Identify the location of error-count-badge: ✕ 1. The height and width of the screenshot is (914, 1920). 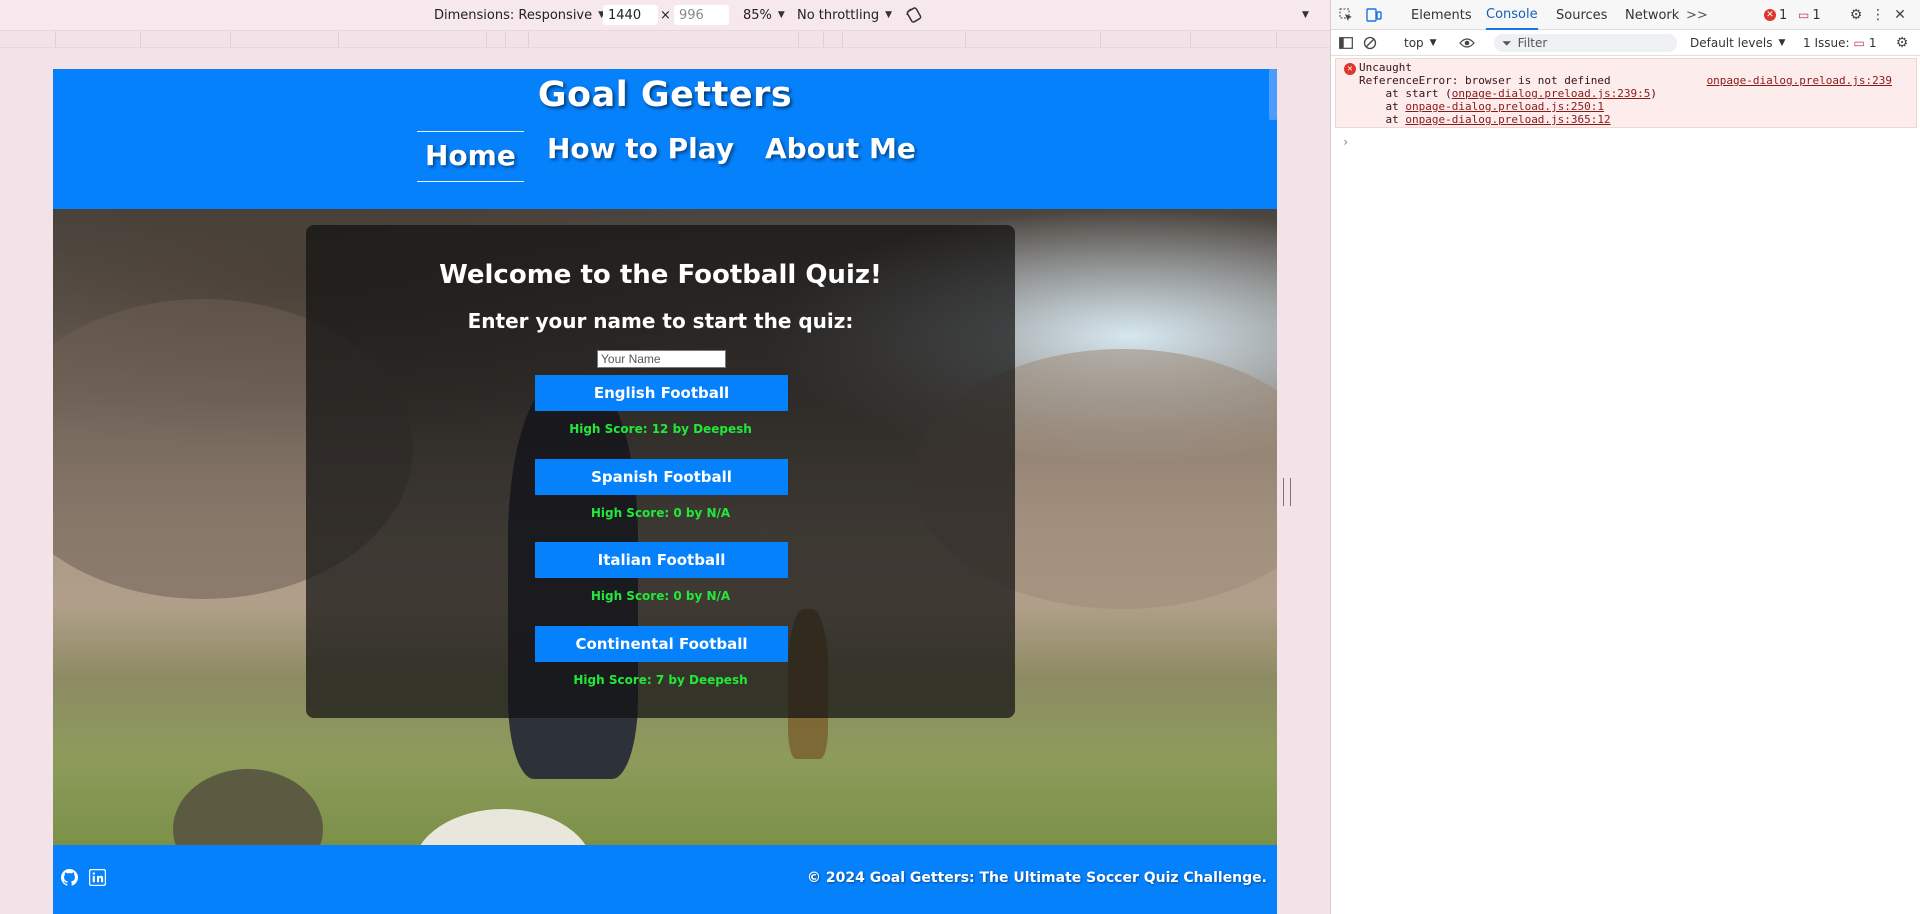
(1775, 15).